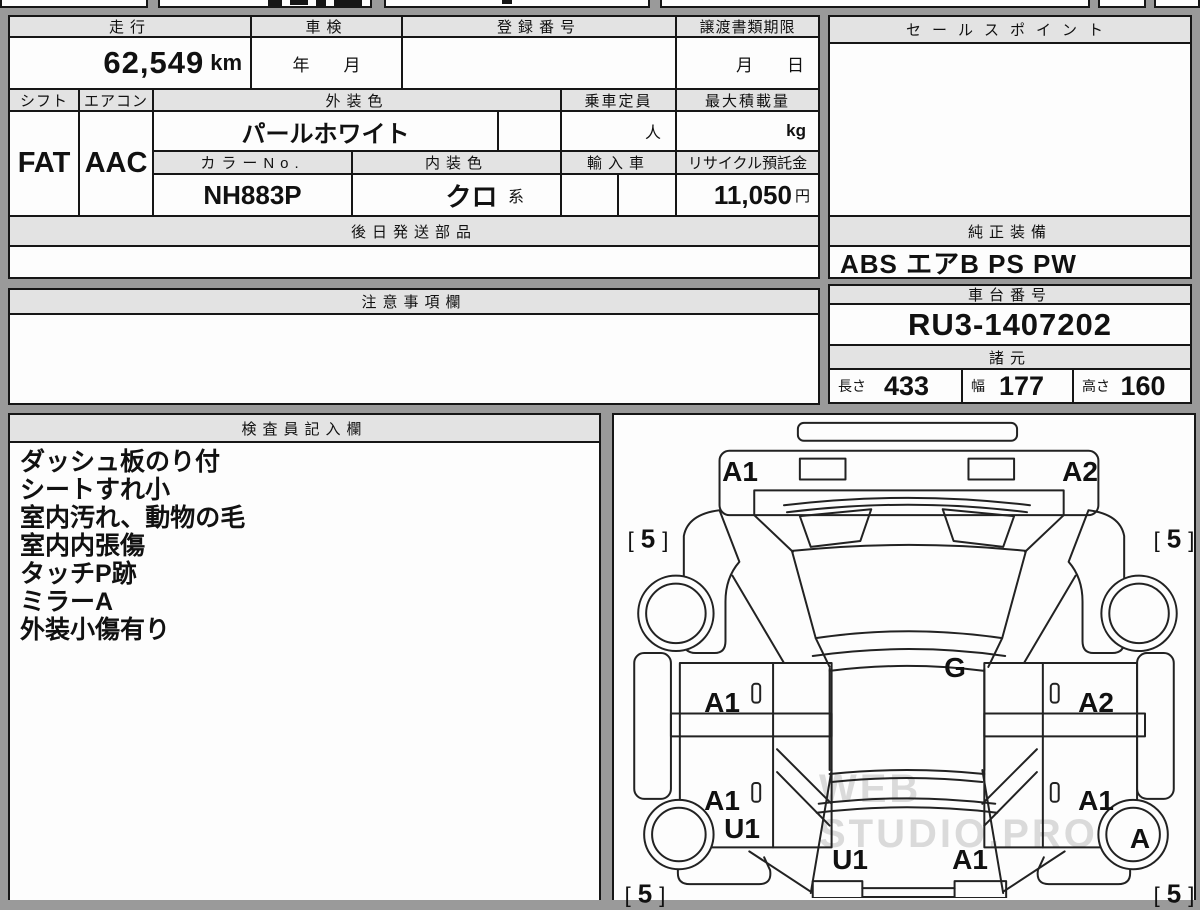 This screenshot has height=910, width=1200. What do you see at coordinates (116, 100) in the screenshot?
I see `aircon-header: エアコン` at bounding box center [116, 100].